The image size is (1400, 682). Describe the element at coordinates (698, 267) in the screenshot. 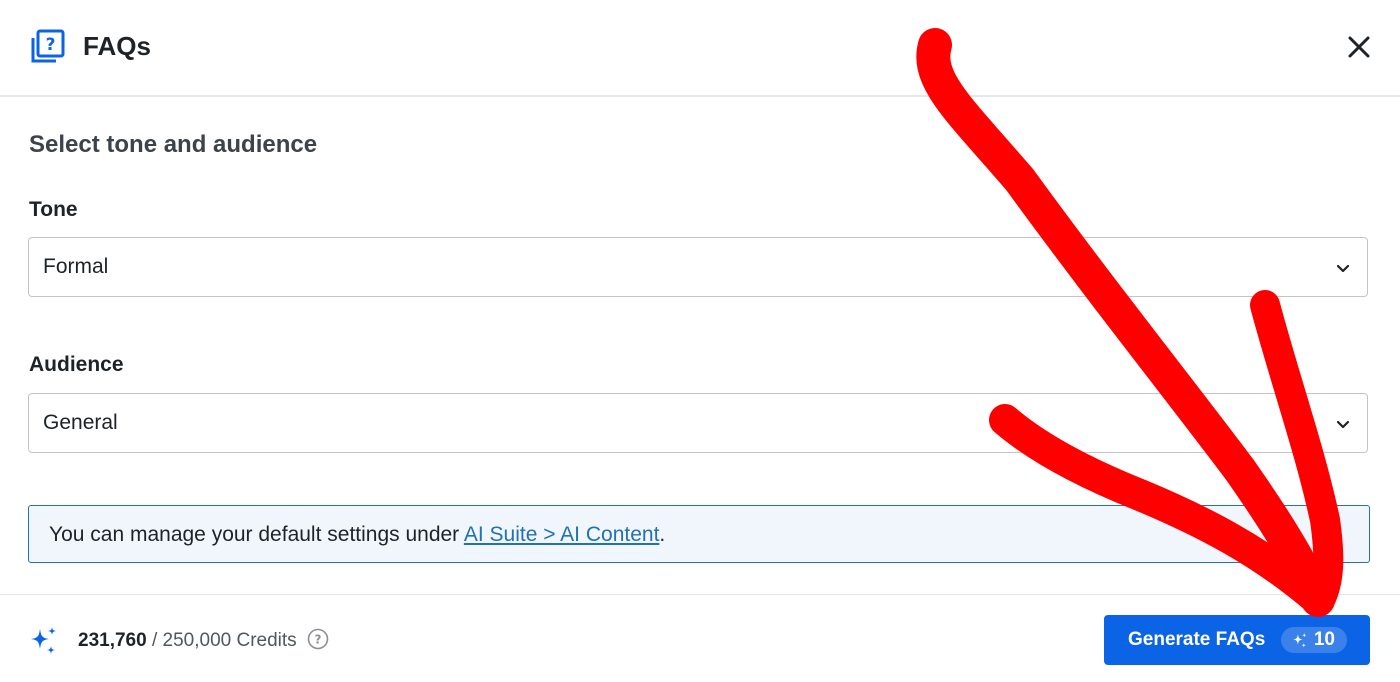

I see `tone-select: Formal` at that location.